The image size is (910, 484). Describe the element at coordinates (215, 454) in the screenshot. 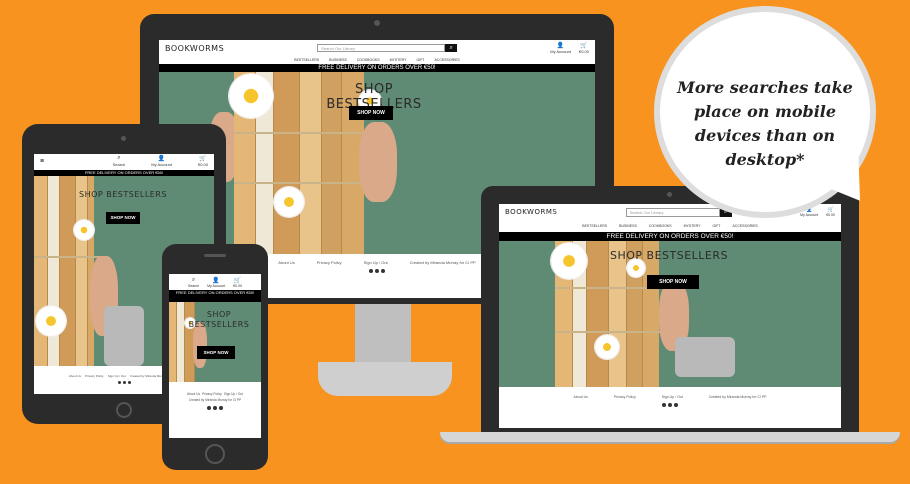

I see `phone-home-button` at that location.